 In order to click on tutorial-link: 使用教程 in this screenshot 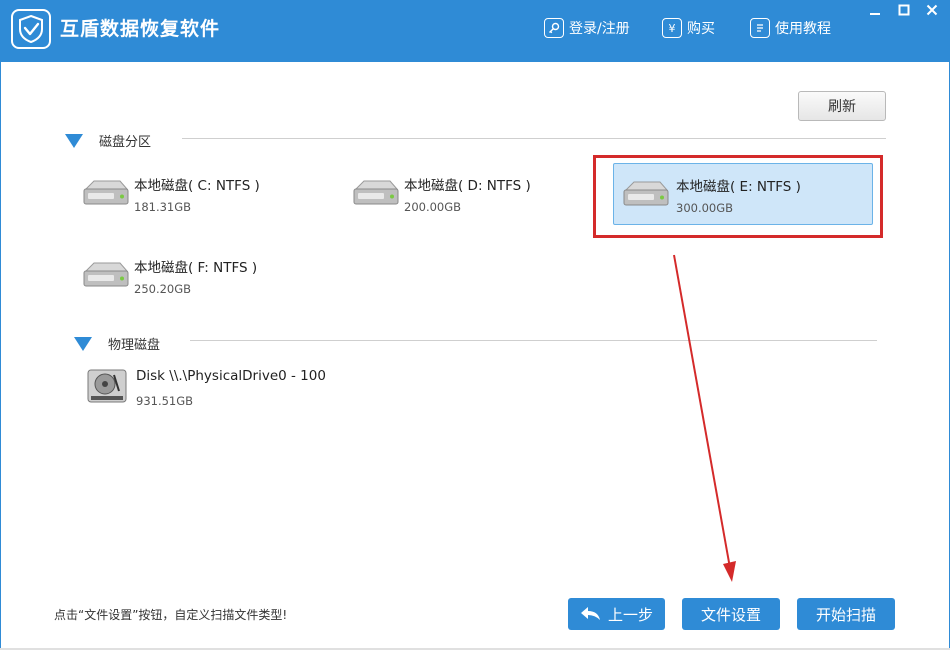, I will do `click(790, 28)`.